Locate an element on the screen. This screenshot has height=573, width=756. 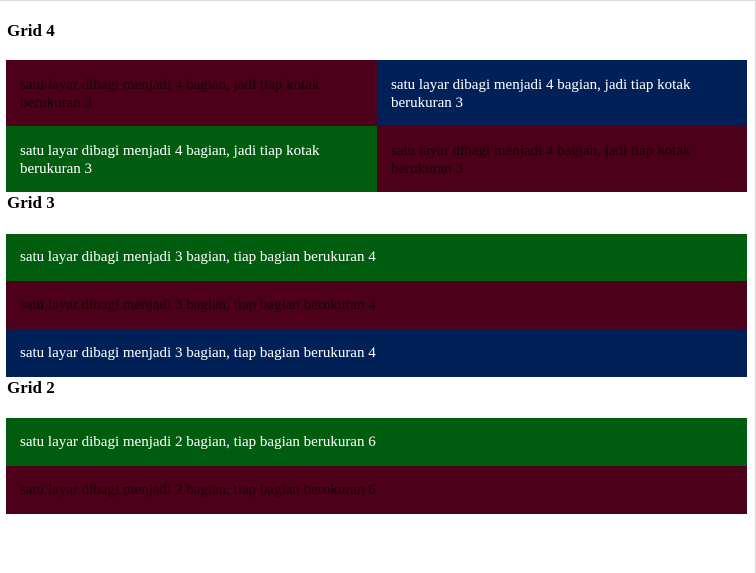
grid2-title: Grid 2 is located at coordinates (31, 387).